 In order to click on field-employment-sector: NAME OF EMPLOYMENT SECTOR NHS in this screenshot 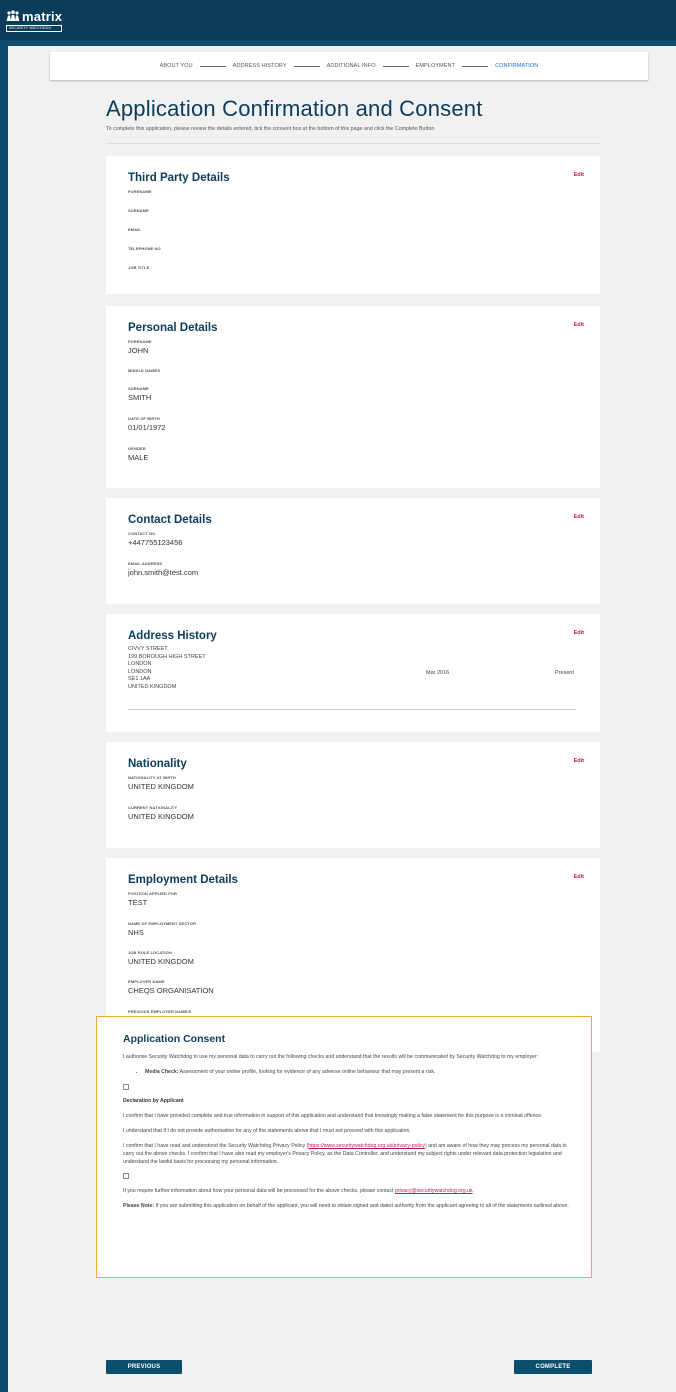, I will do `click(162, 929)`.